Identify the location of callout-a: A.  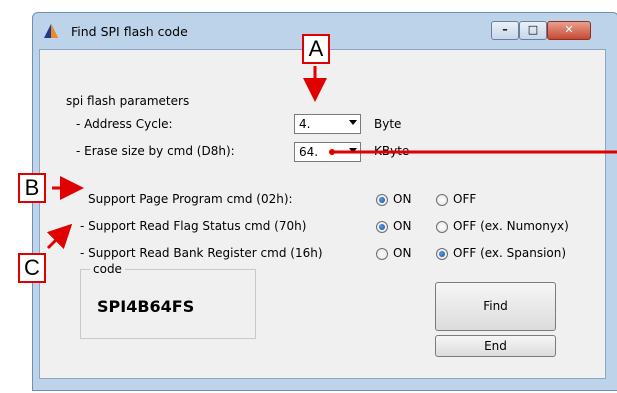
(316, 49).